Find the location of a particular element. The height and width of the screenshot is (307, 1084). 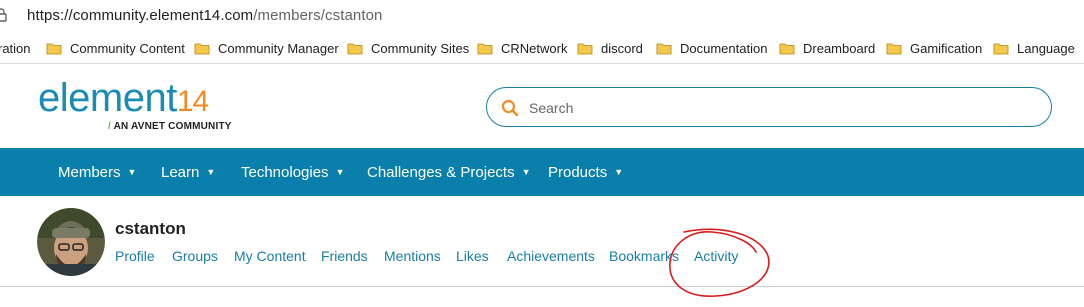

tab-bookmarks: Bookmarks is located at coordinates (644, 256).